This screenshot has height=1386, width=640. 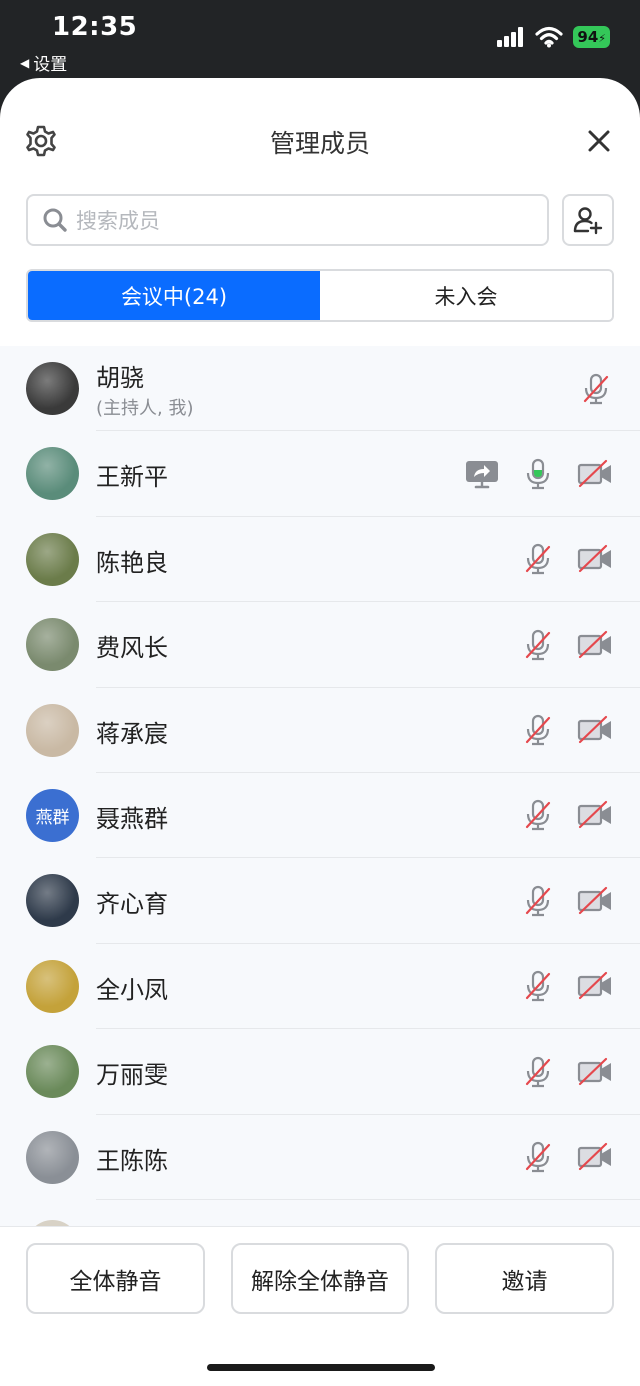 What do you see at coordinates (132, 733) in the screenshot?
I see `participant-name: 蒋承宸` at bounding box center [132, 733].